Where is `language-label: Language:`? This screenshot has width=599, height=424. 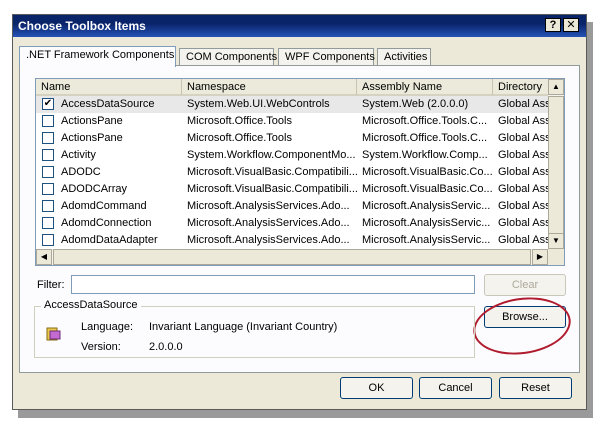
language-label: Language: is located at coordinates (107, 327).